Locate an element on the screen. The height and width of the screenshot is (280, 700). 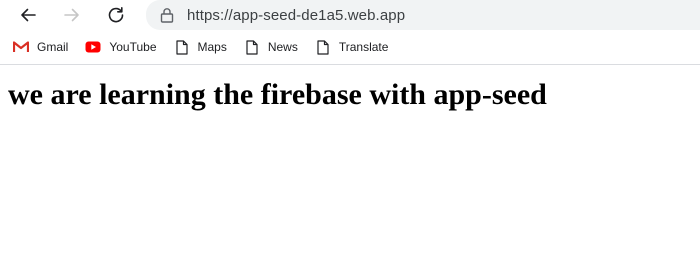
reload-icon is located at coordinates (116, 15).